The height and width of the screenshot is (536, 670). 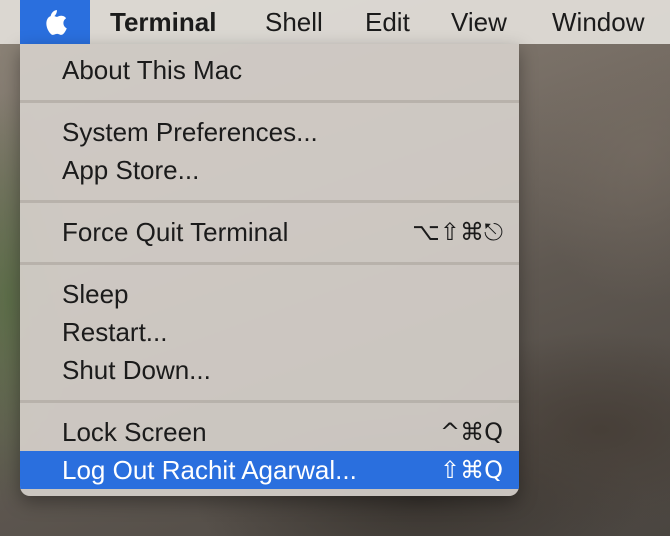 What do you see at coordinates (479, 22) in the screenshot?
I see `menu-view: View` at bounding box center [479, 22].